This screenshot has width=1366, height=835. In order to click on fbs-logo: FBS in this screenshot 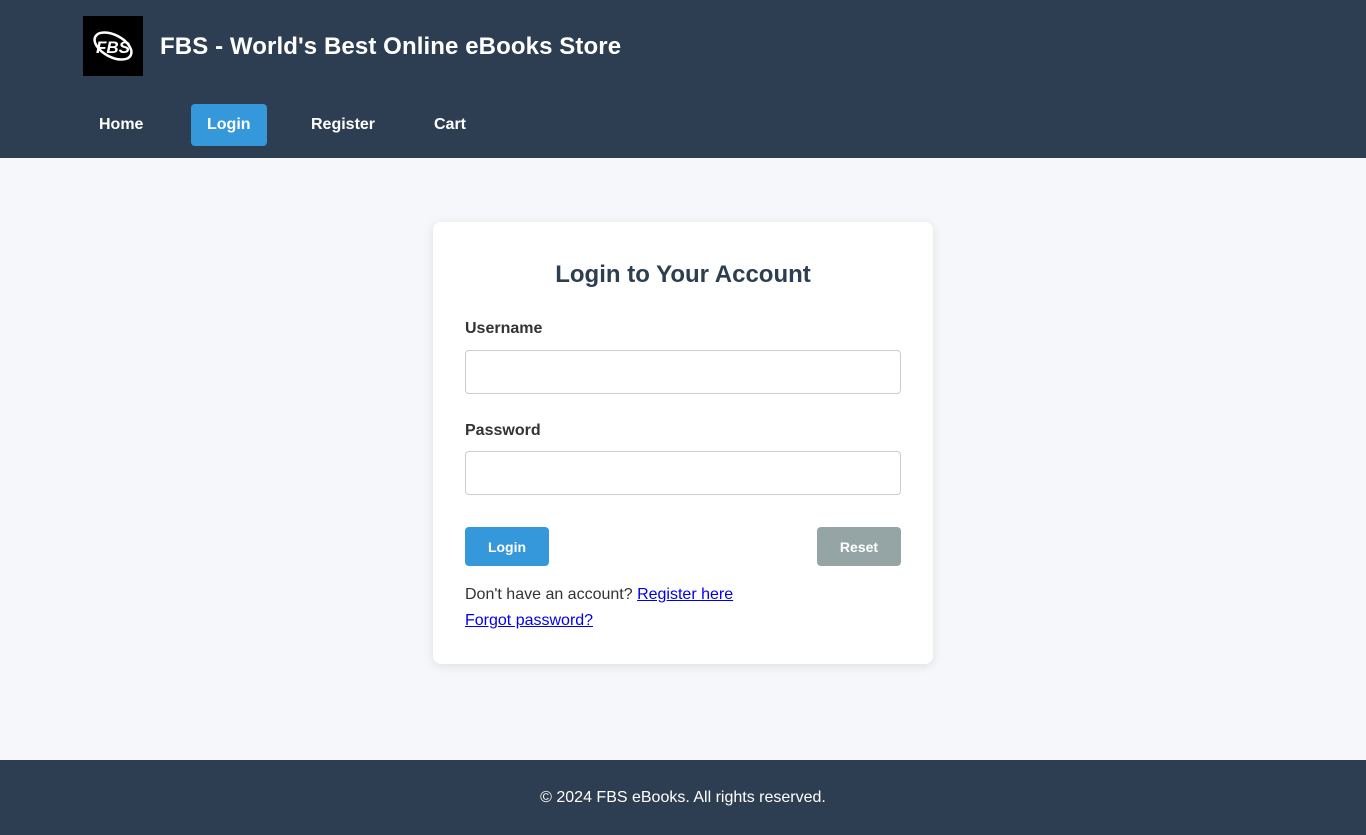, I will do `click(113, 46)`.